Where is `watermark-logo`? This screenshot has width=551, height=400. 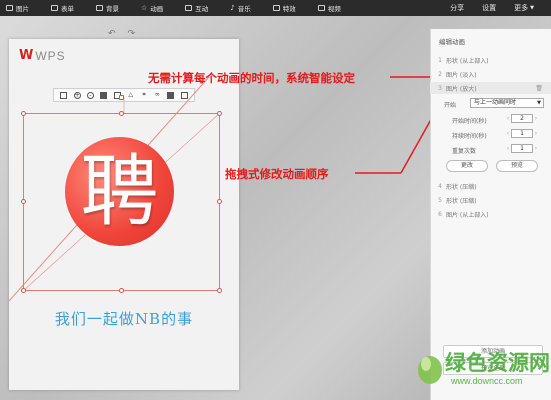
watermark-logo is located at coordinates (430, 370).